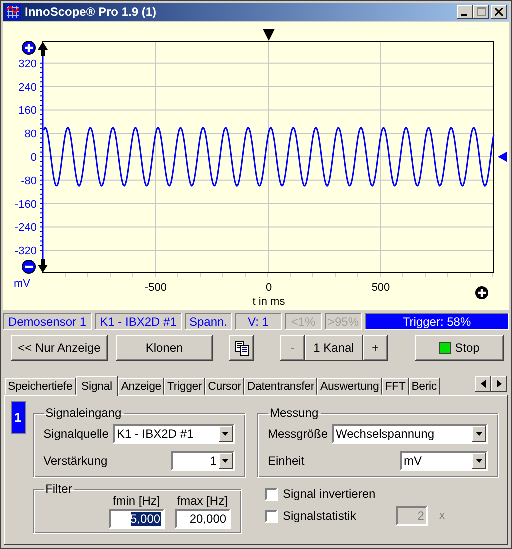  I want to click on y-tick-label: 0, so click(33, 158).